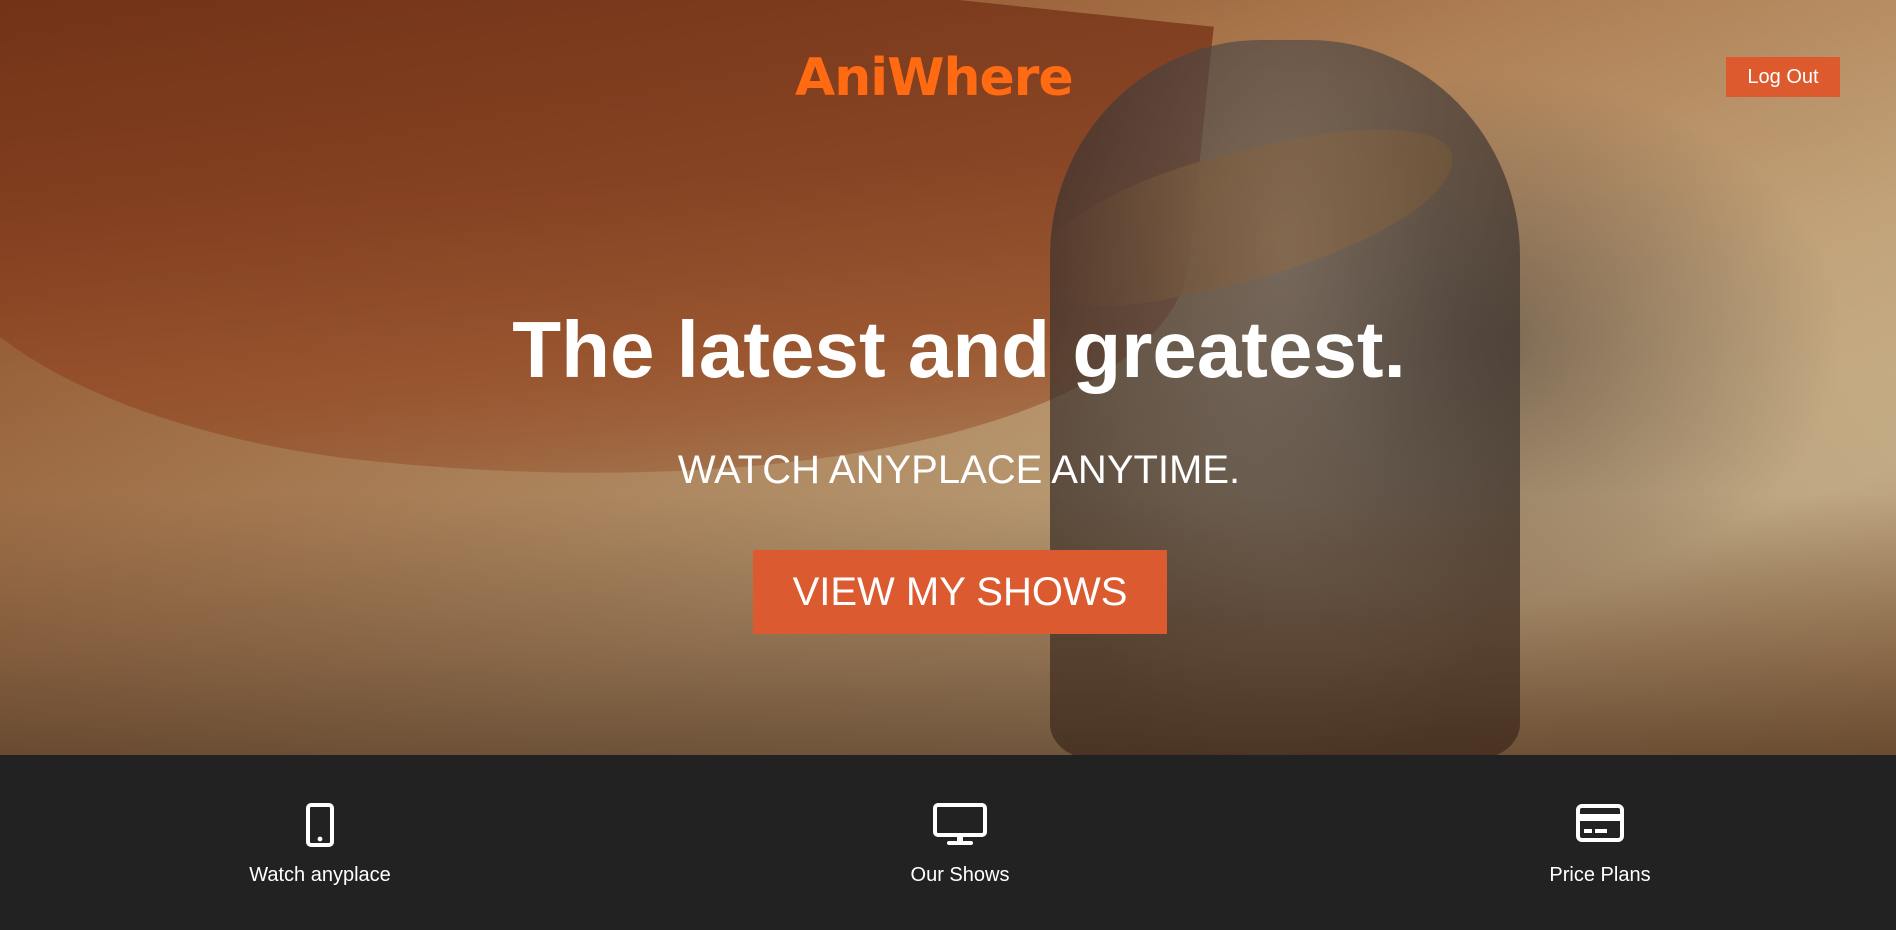 The image size is (1896, 930). What do you see at coordinates (959, 349) in the screenshot?
I see `hero-headline: The latest and greatest.` at bounding box center [959, 349].